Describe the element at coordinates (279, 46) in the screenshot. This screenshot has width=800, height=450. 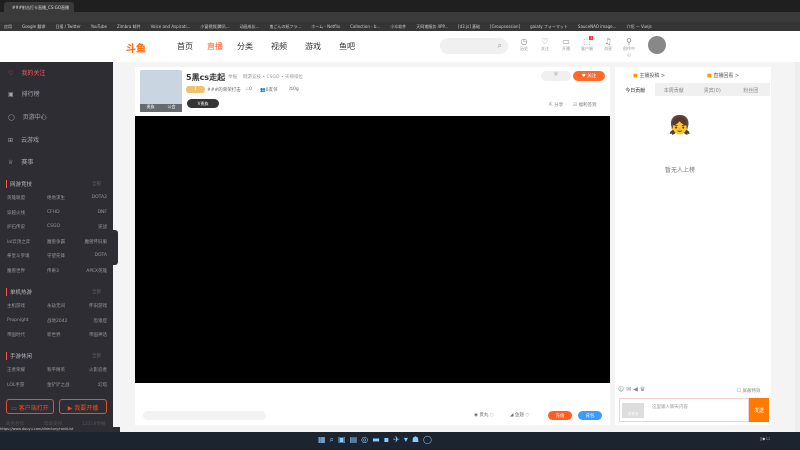
I see `nav-3: 视频` at that location.